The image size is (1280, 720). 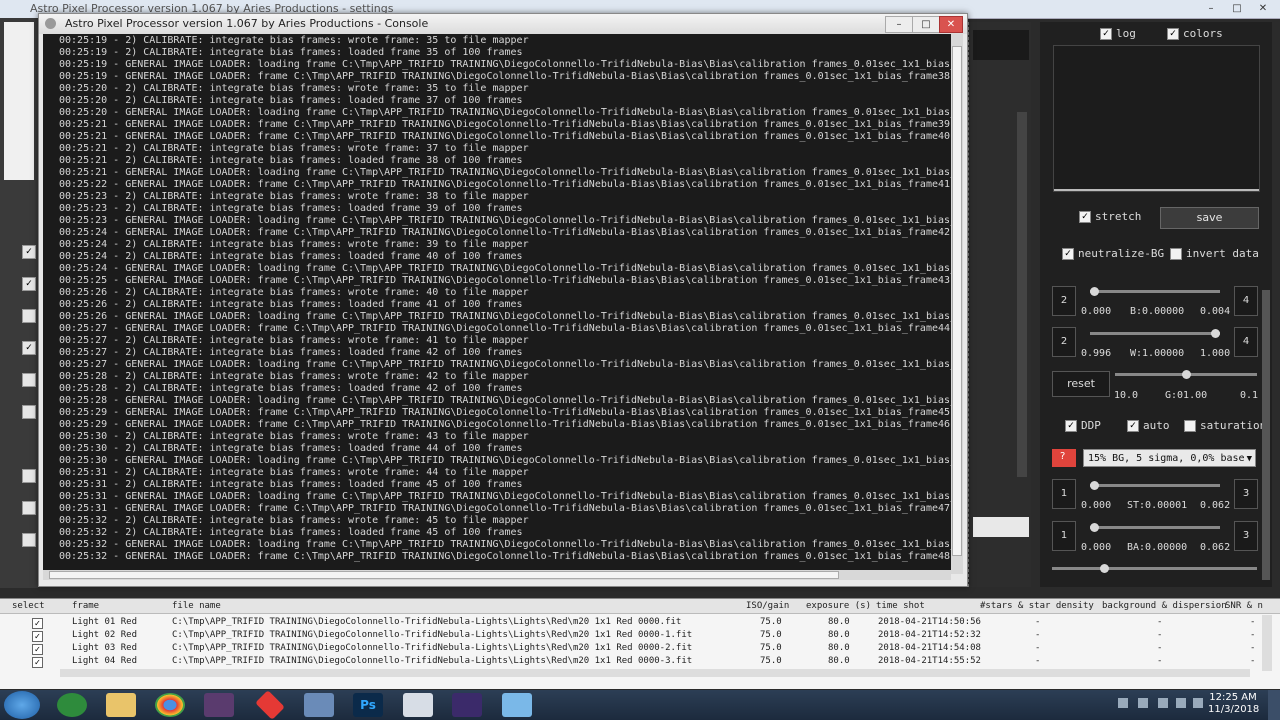 What do you see at coordinates (1155, 485) in the screenshot?
I see `st-slider-track` at bounding box center [1155, 485].